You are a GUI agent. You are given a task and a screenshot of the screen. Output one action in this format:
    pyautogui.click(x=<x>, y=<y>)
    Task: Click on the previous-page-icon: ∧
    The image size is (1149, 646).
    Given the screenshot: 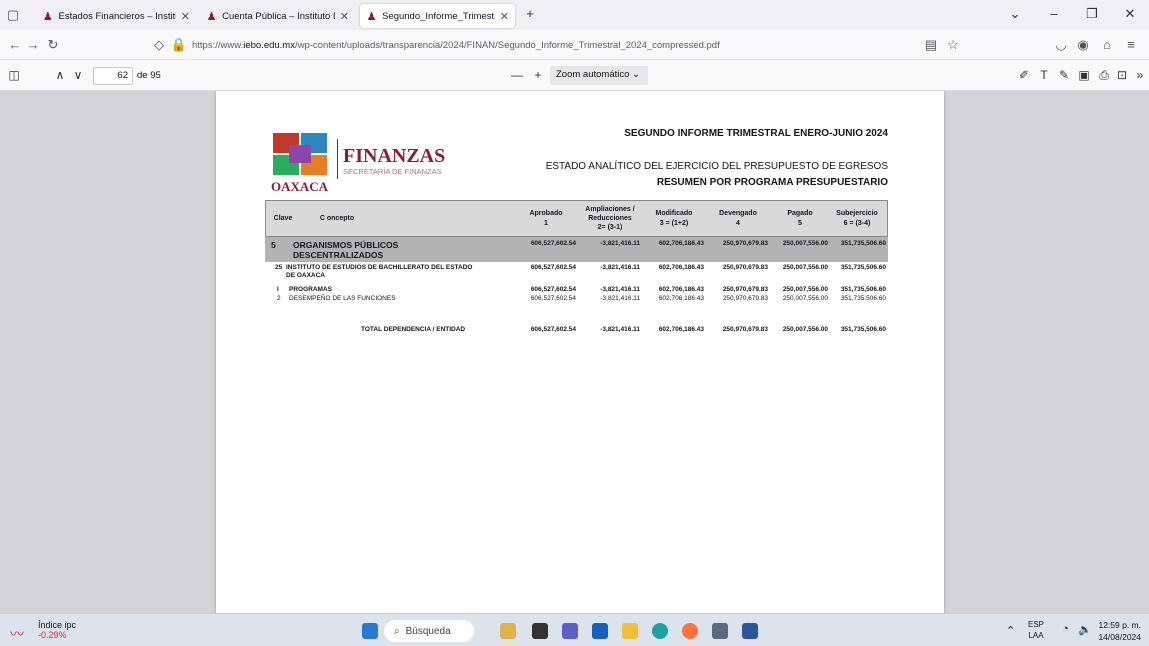 What is the action you would take?
    pyautogui.click(x=60, y=75)
    